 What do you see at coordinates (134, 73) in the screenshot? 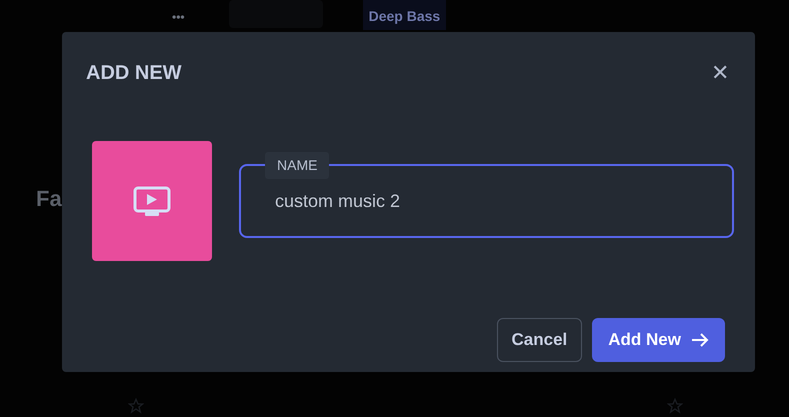
I see `dialog-title: ADD NEW` at bounding box center [134, 73].